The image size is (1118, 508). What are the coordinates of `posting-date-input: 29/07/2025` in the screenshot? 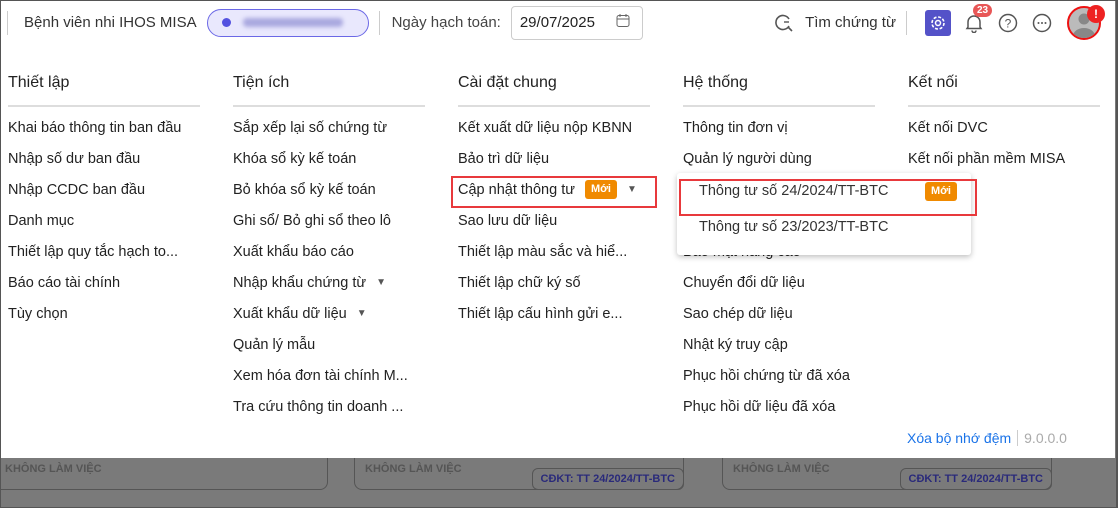 It's located at (576, 22).